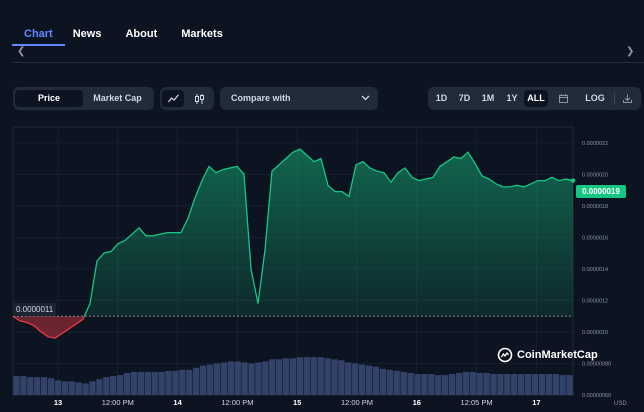 The height and width of the screenshot is (412, 644). What do you see at coordinates (261, 98) in the screenshot?
I see `compare-label: Compare with` at bounding box center [261, 98].